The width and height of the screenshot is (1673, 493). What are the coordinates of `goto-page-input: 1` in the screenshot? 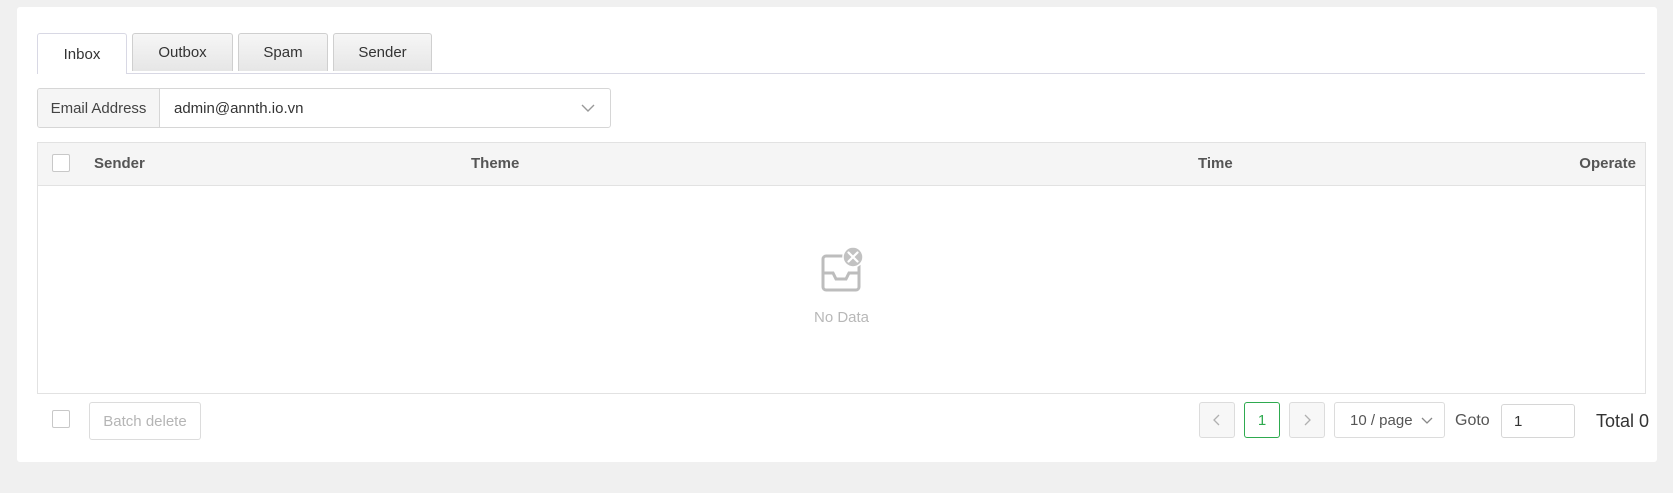 It's located at (1538, 421).